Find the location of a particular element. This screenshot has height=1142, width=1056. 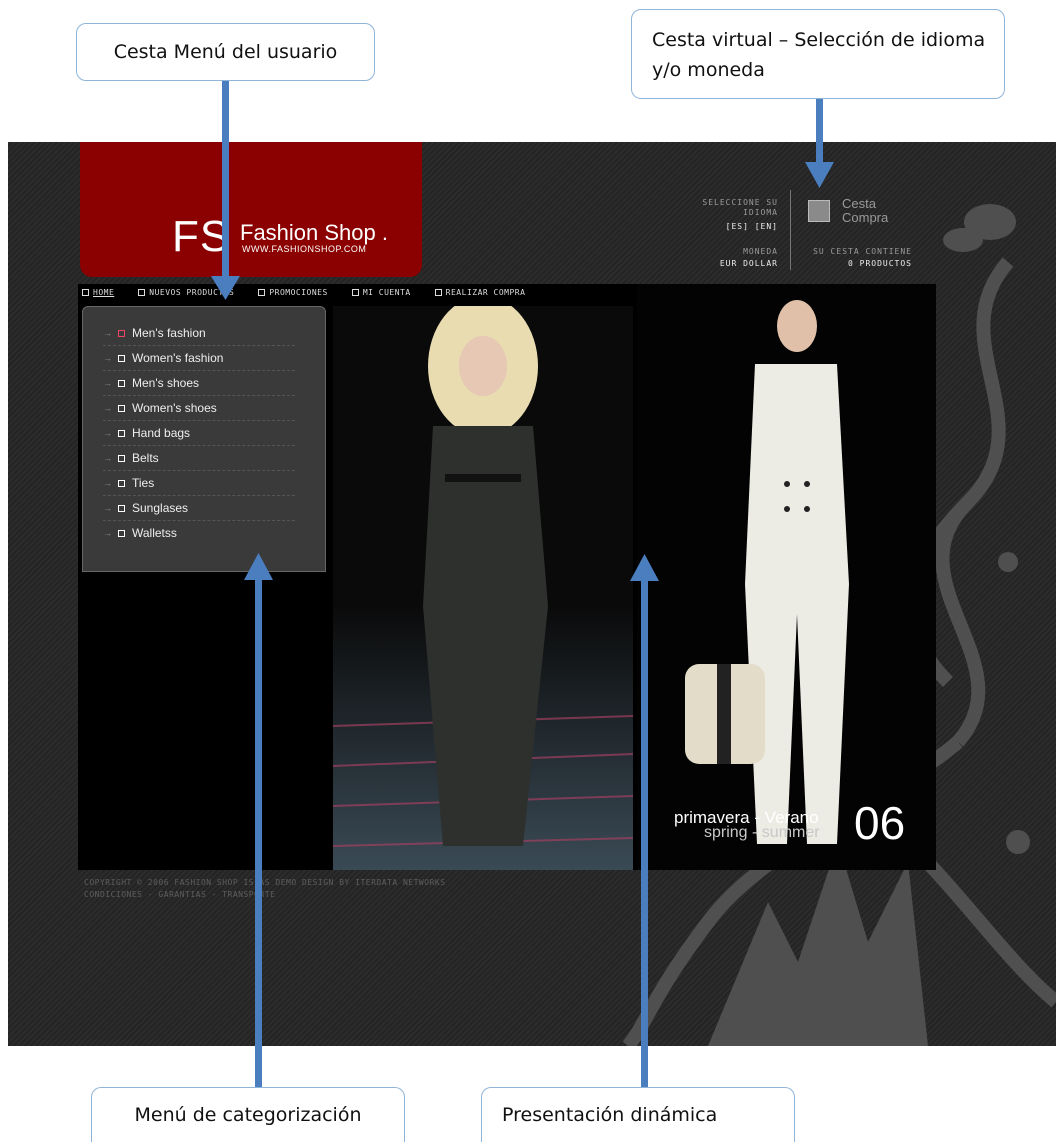

season-number: 06 is located at coordinates (880, 823).